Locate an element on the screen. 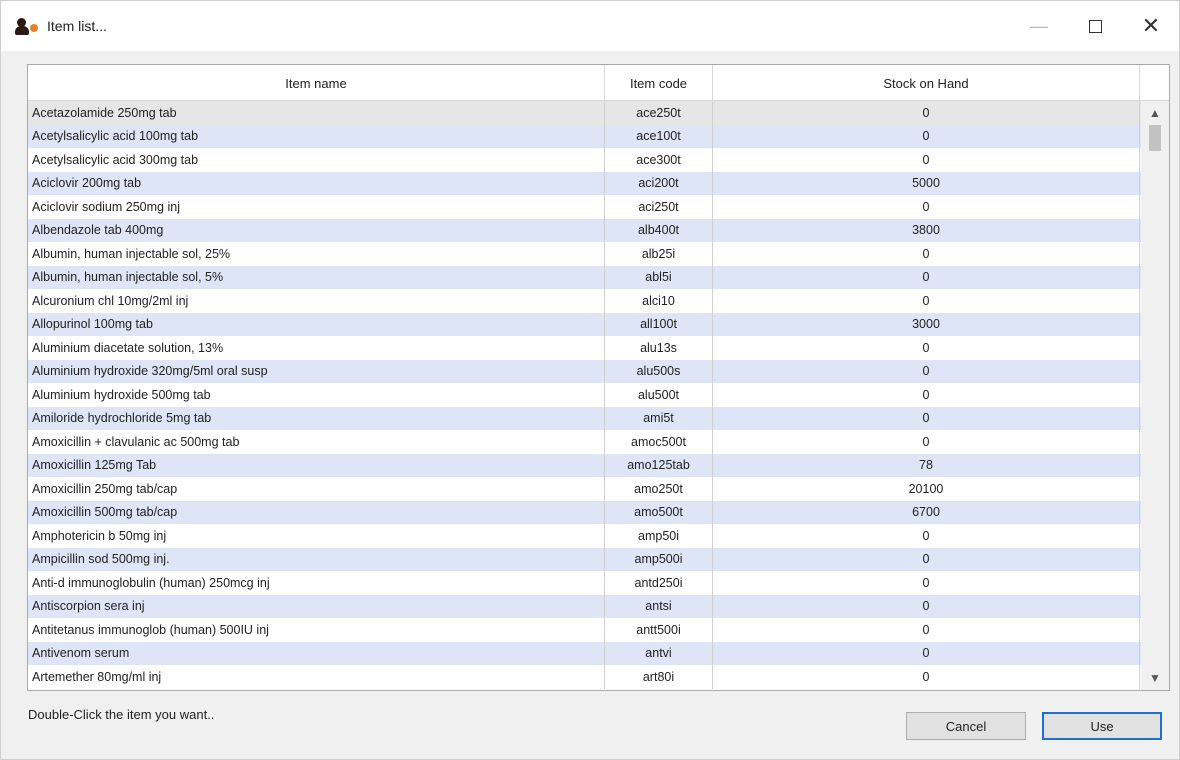  cell-item-code: abl5i is located at coordinates (659, 277).